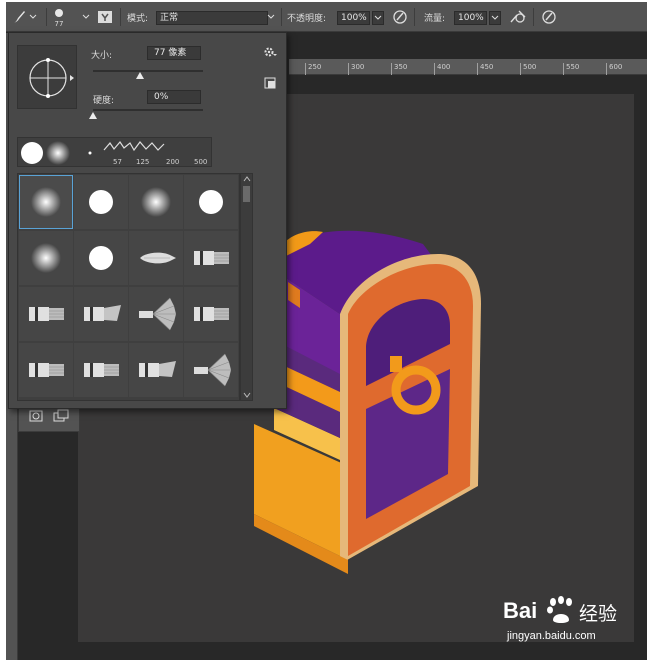  What do you see at coordinates (62, 416) in the screenshot?
I see `screen-mode-icon` at bounding box center [62, 416].